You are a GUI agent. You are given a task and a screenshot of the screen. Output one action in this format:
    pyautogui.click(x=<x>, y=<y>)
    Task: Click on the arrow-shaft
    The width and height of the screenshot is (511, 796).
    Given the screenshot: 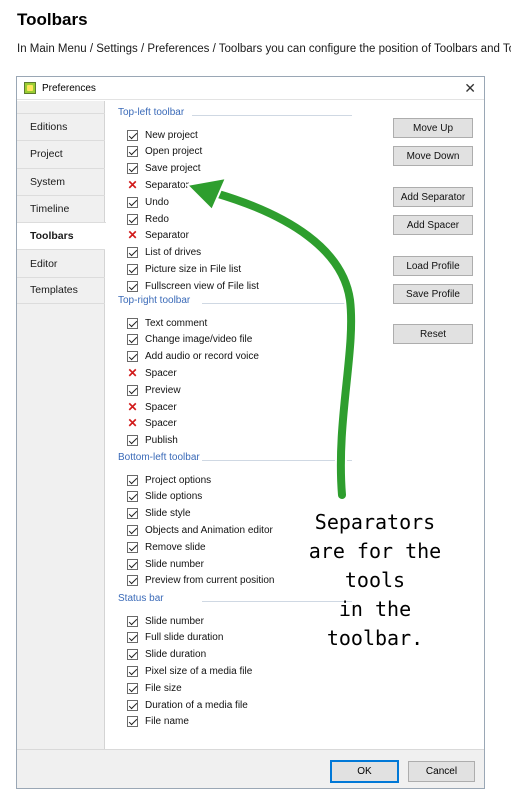 What is the action you would take?
    pyautogui.click(x=283, y=344)
    